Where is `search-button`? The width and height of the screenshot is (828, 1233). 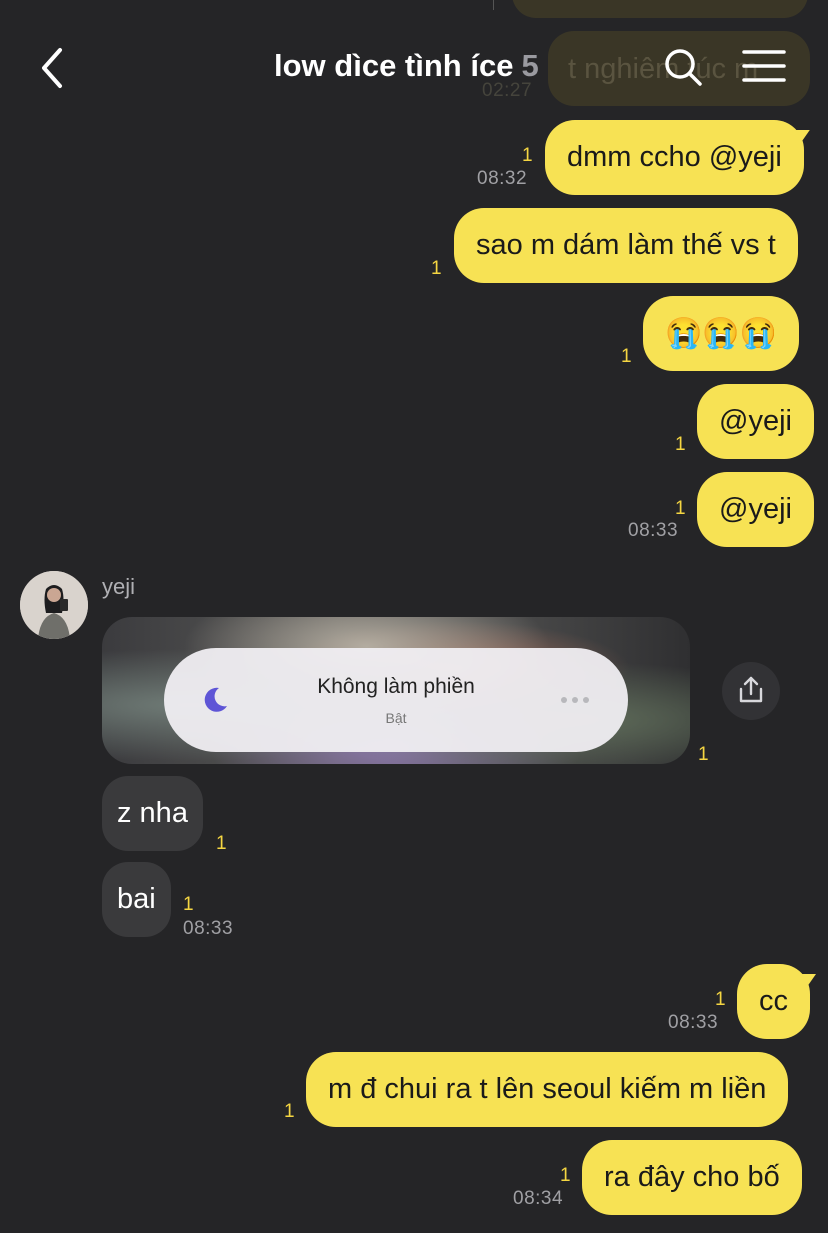 search-button is located at coordinates (683, 67).